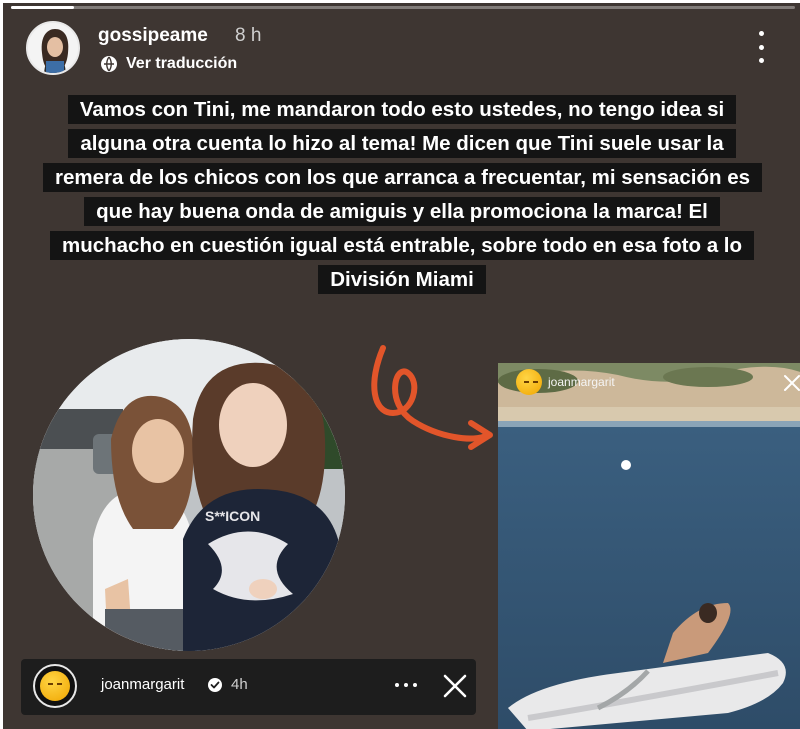 Image resolution: width=800 pixels, height=729 pixels. What do you see at coordinates (581, 382) in the screenshot?
I see `boat-story-username: joanmargarit` at bounding box center [581, 382].